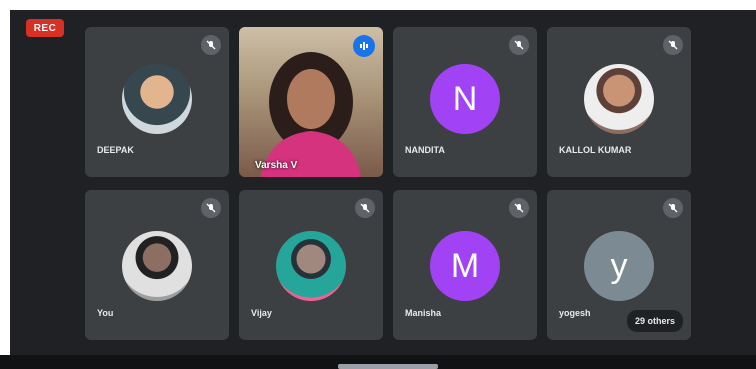 The width and height of the screenshot is (756, 369). I want to click on avatar: y, so click(619, 266).